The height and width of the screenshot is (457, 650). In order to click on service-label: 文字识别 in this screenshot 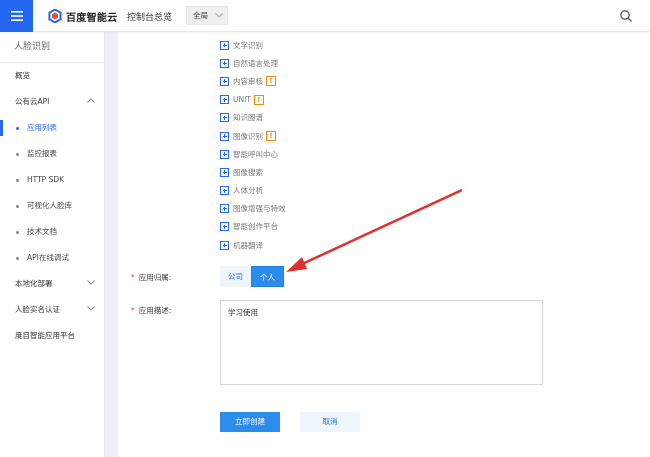, I will do `click(248, 45)`.